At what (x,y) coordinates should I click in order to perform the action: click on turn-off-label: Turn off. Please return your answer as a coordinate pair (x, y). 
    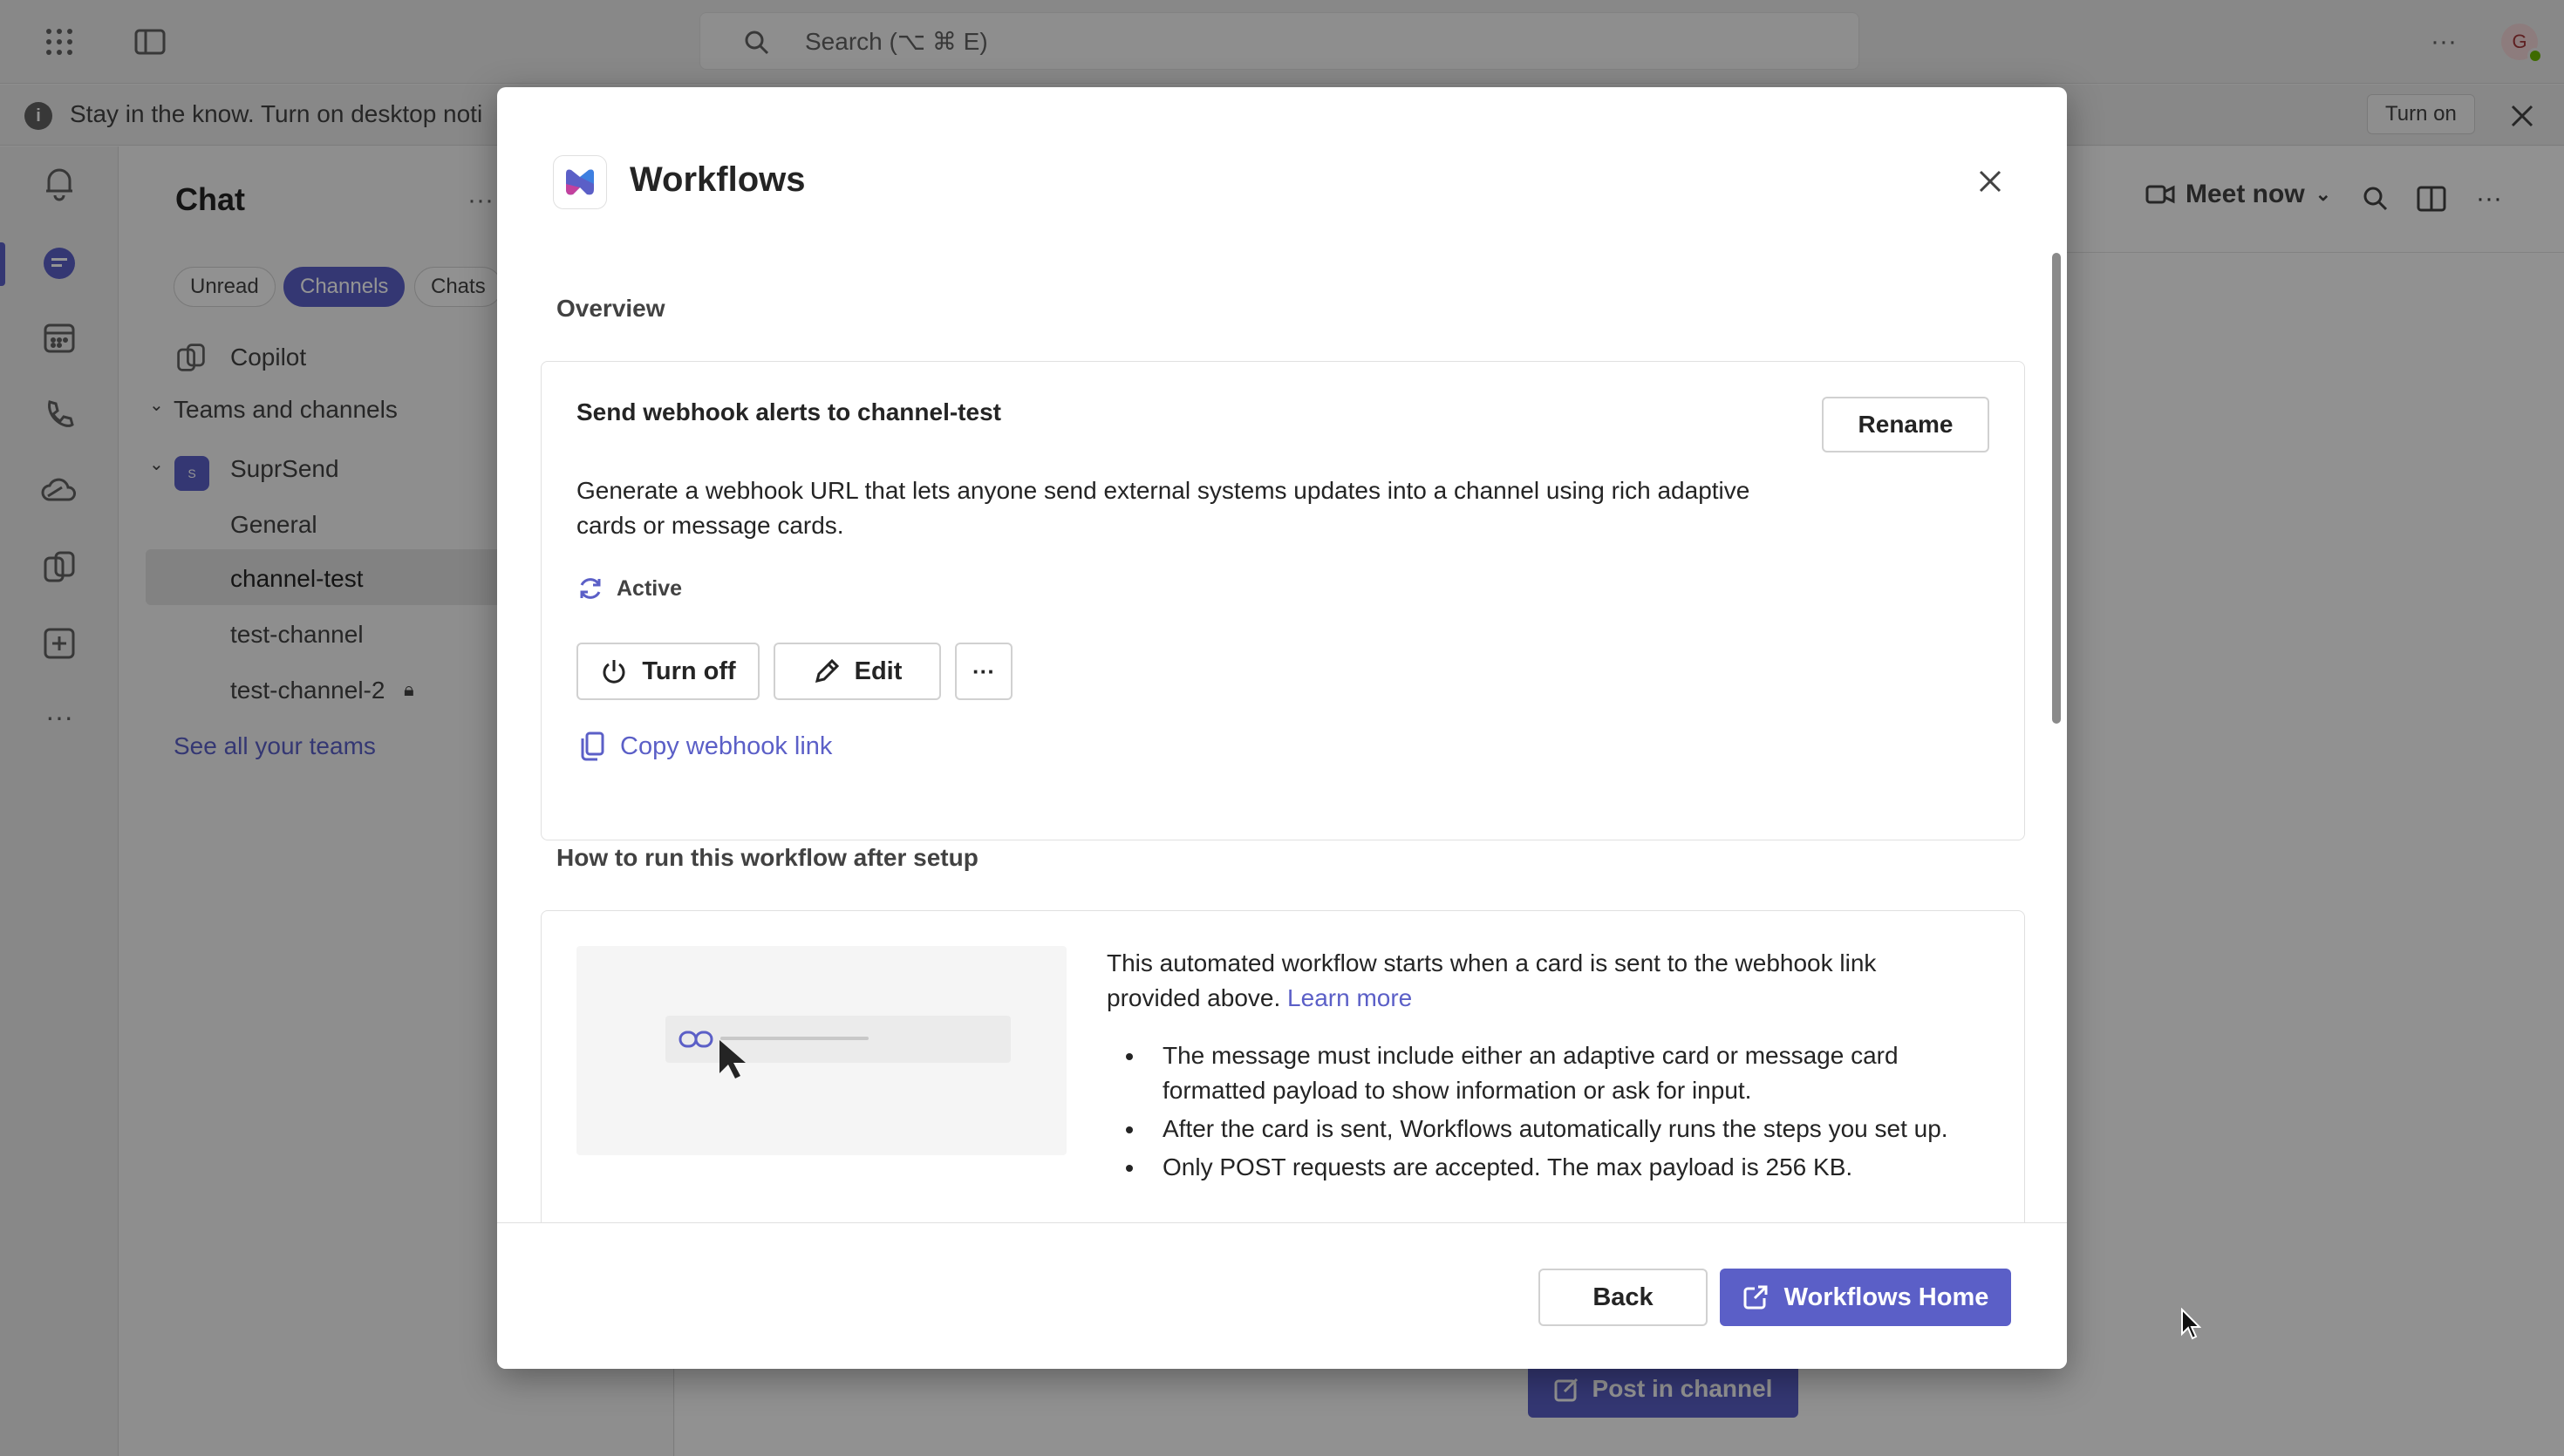
    Looking at the image, I should click on (689, 671).